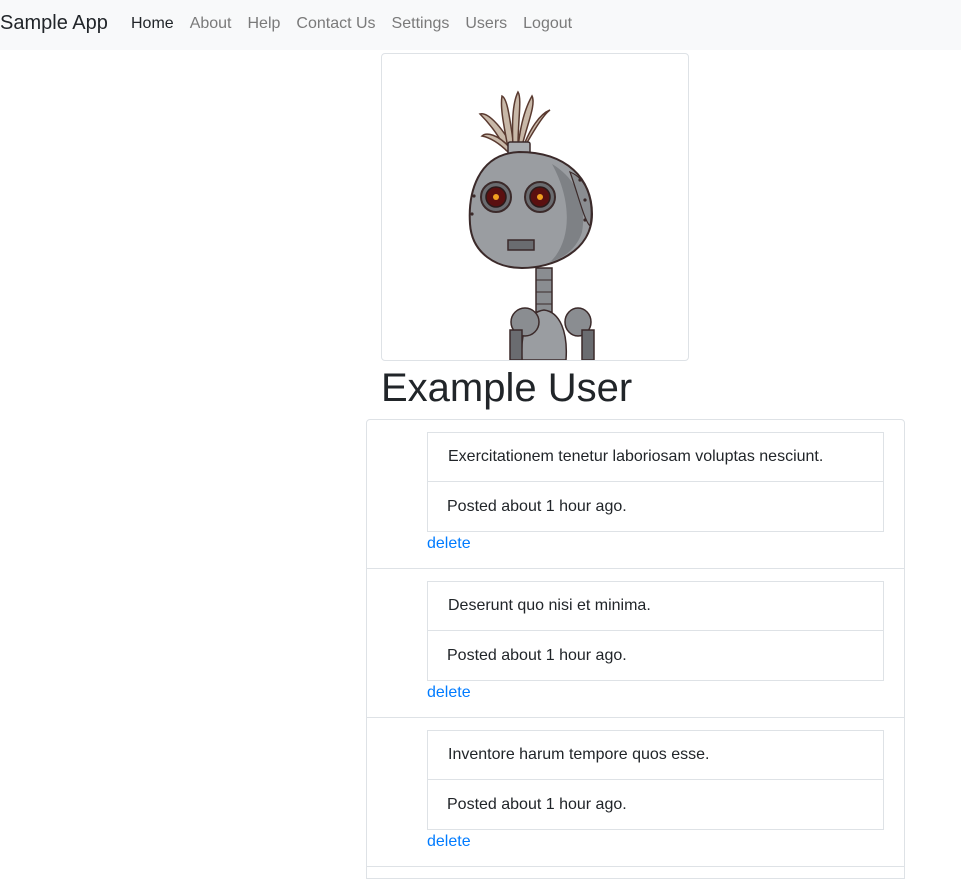  I want to click on nav-link-settings: Settings, so click(421, 24).